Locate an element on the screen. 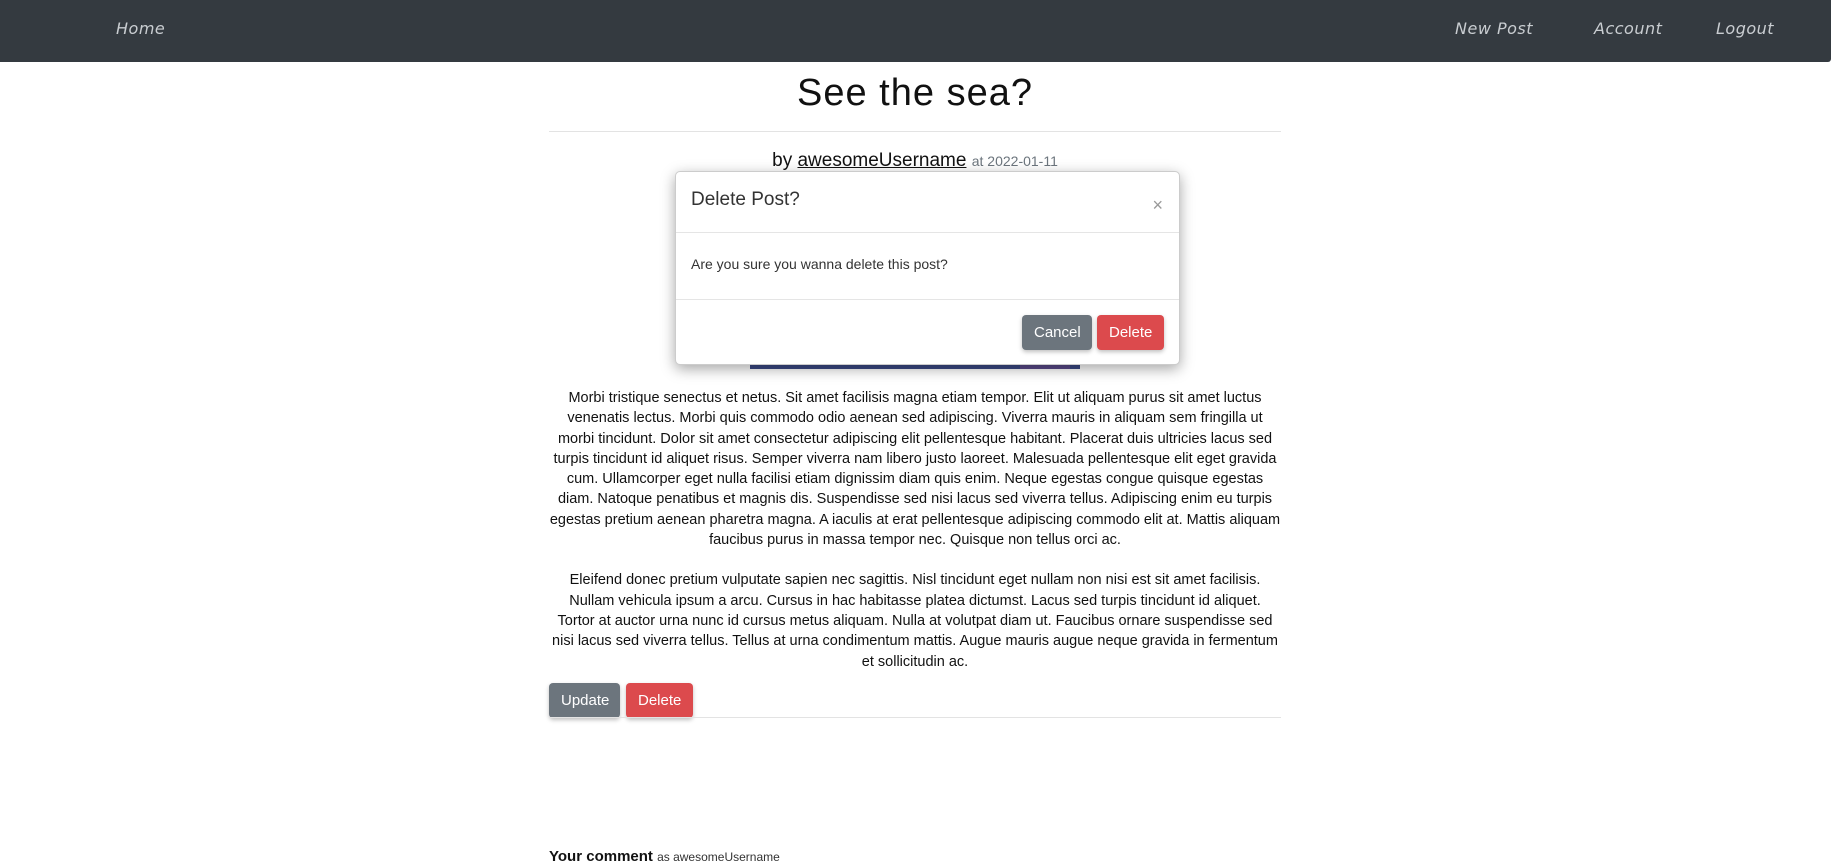 This screenshot has height=865, width=1846. top-navbar: Home New Post Account Logout is located at coordinates (915, 31).